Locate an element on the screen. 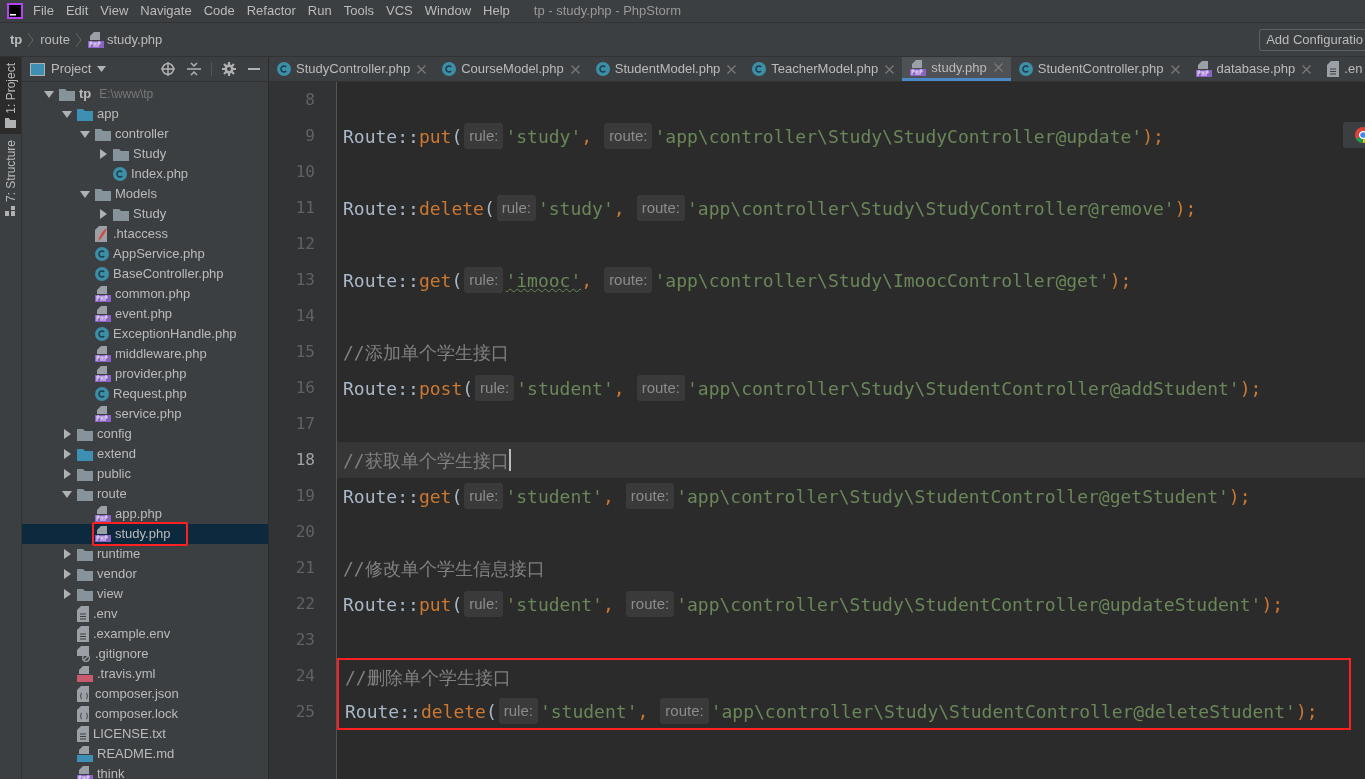 The image size is (1365, 779). tree-item: runtime is located at coordinates (145, 554).